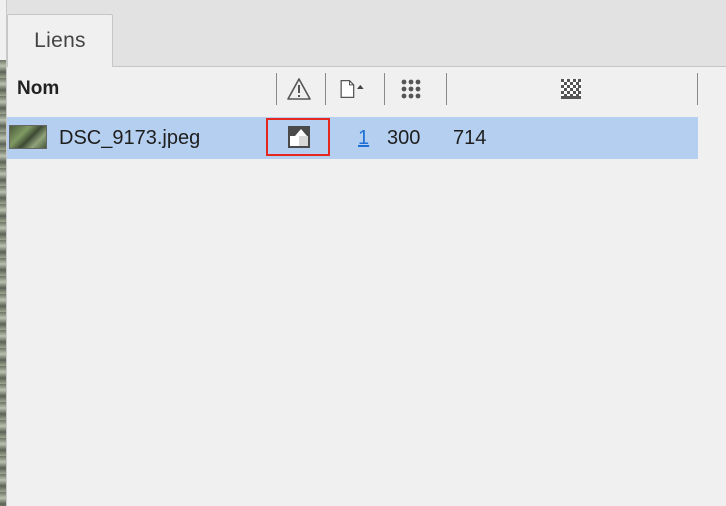 This screenshot has width=726, height=506. Describe the element at coordinates (571, 89) in the screenshot. I see `halftone-grid-icon` at that location.